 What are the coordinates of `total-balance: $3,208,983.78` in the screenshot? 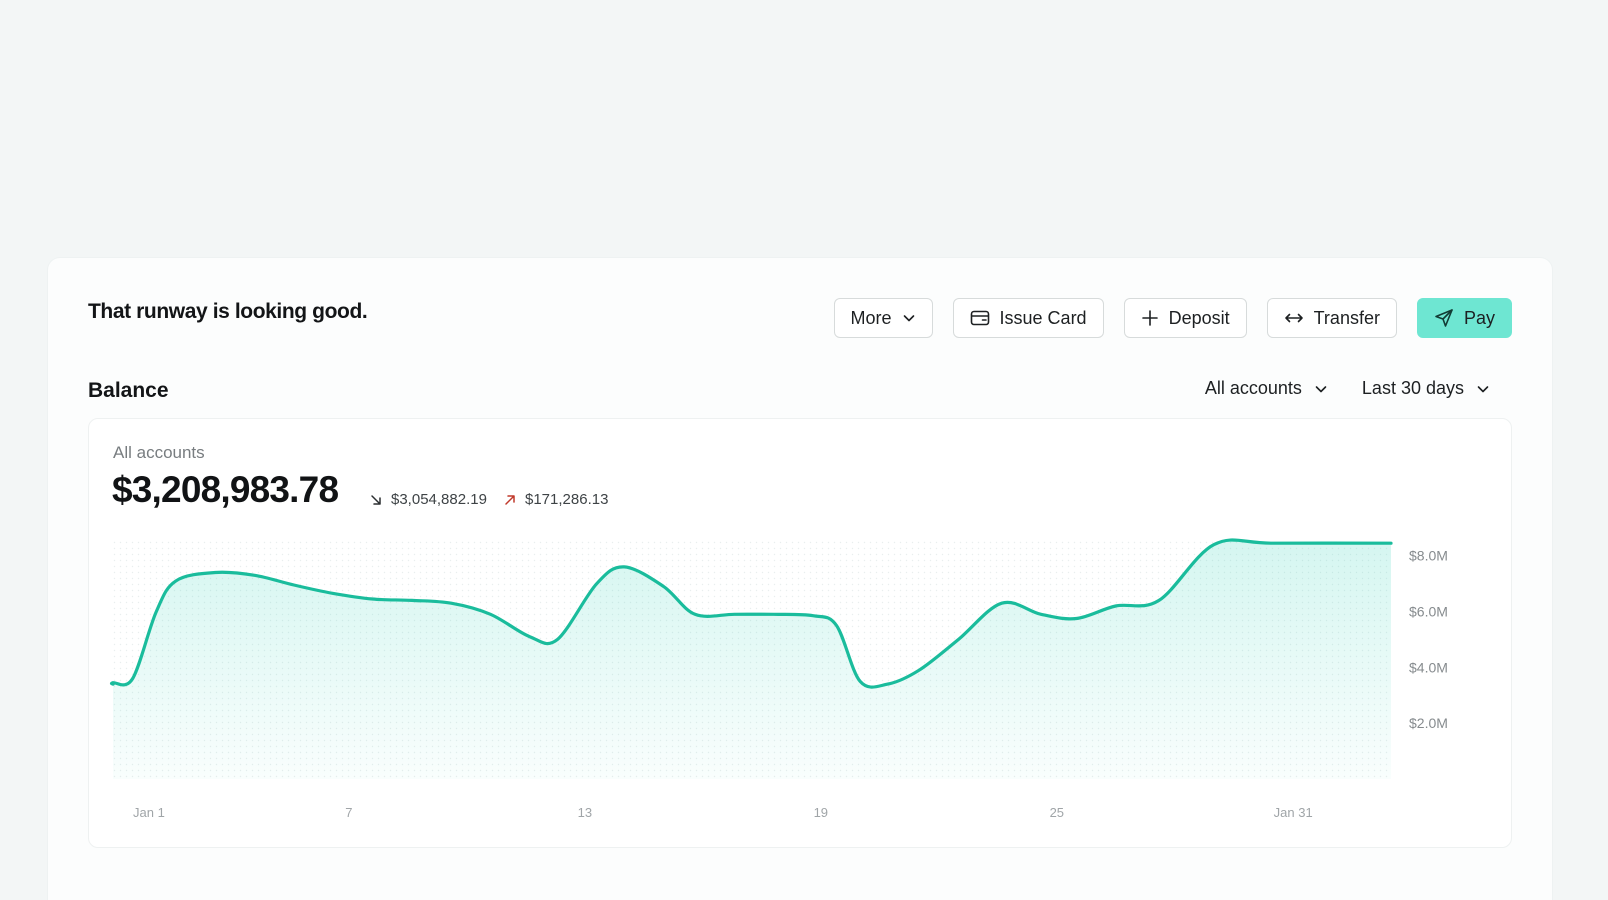 It's located at (225, 489).